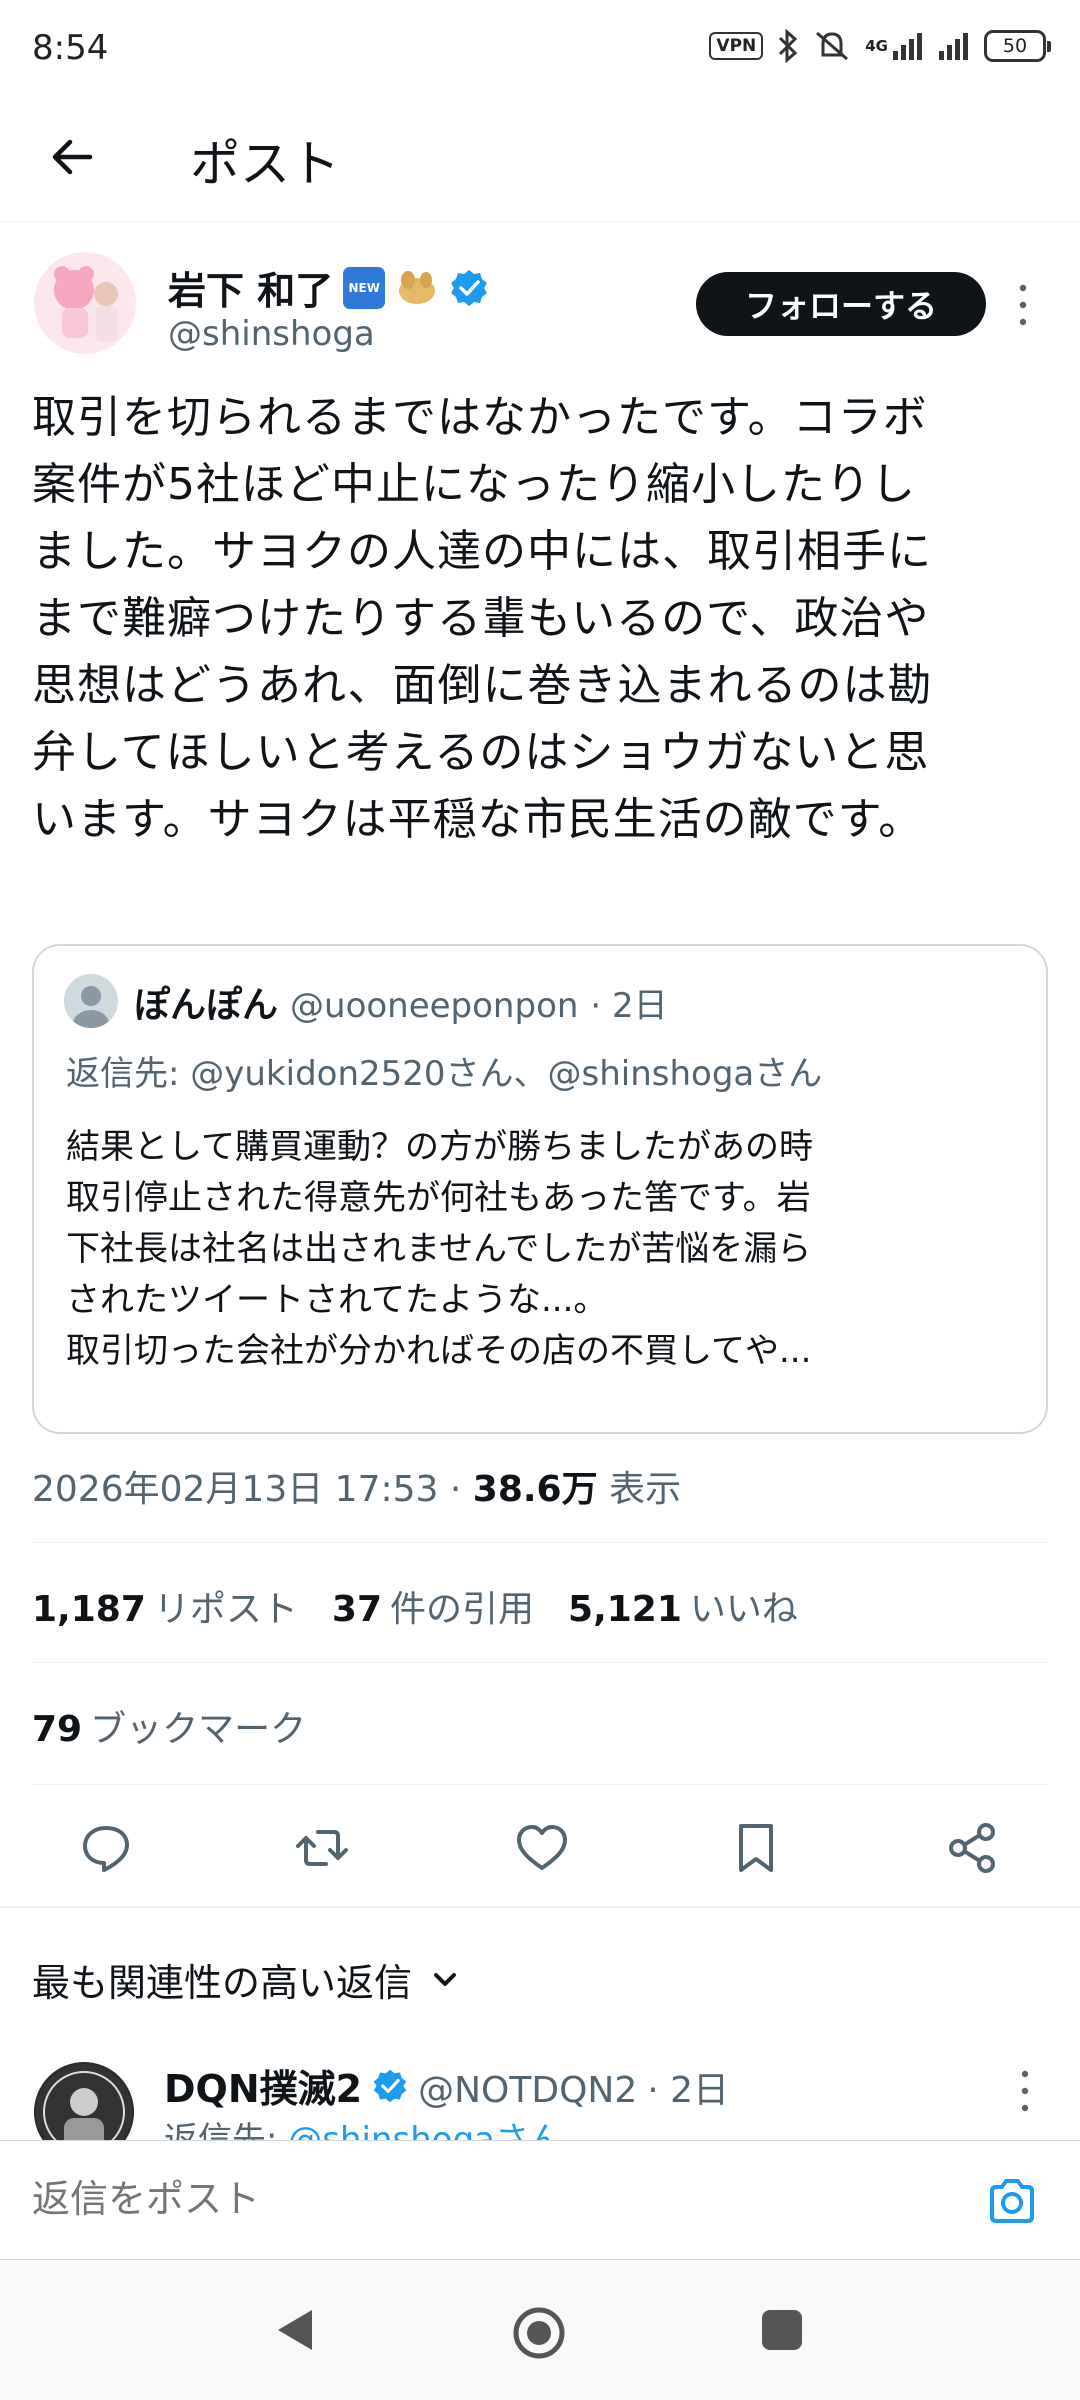 This screenshot has width=1080, height=2400. What do you see at coordinates (629, 1006) in the screenshot?
I see `quote-time: · 2日` at bounding box center [629, 1006].